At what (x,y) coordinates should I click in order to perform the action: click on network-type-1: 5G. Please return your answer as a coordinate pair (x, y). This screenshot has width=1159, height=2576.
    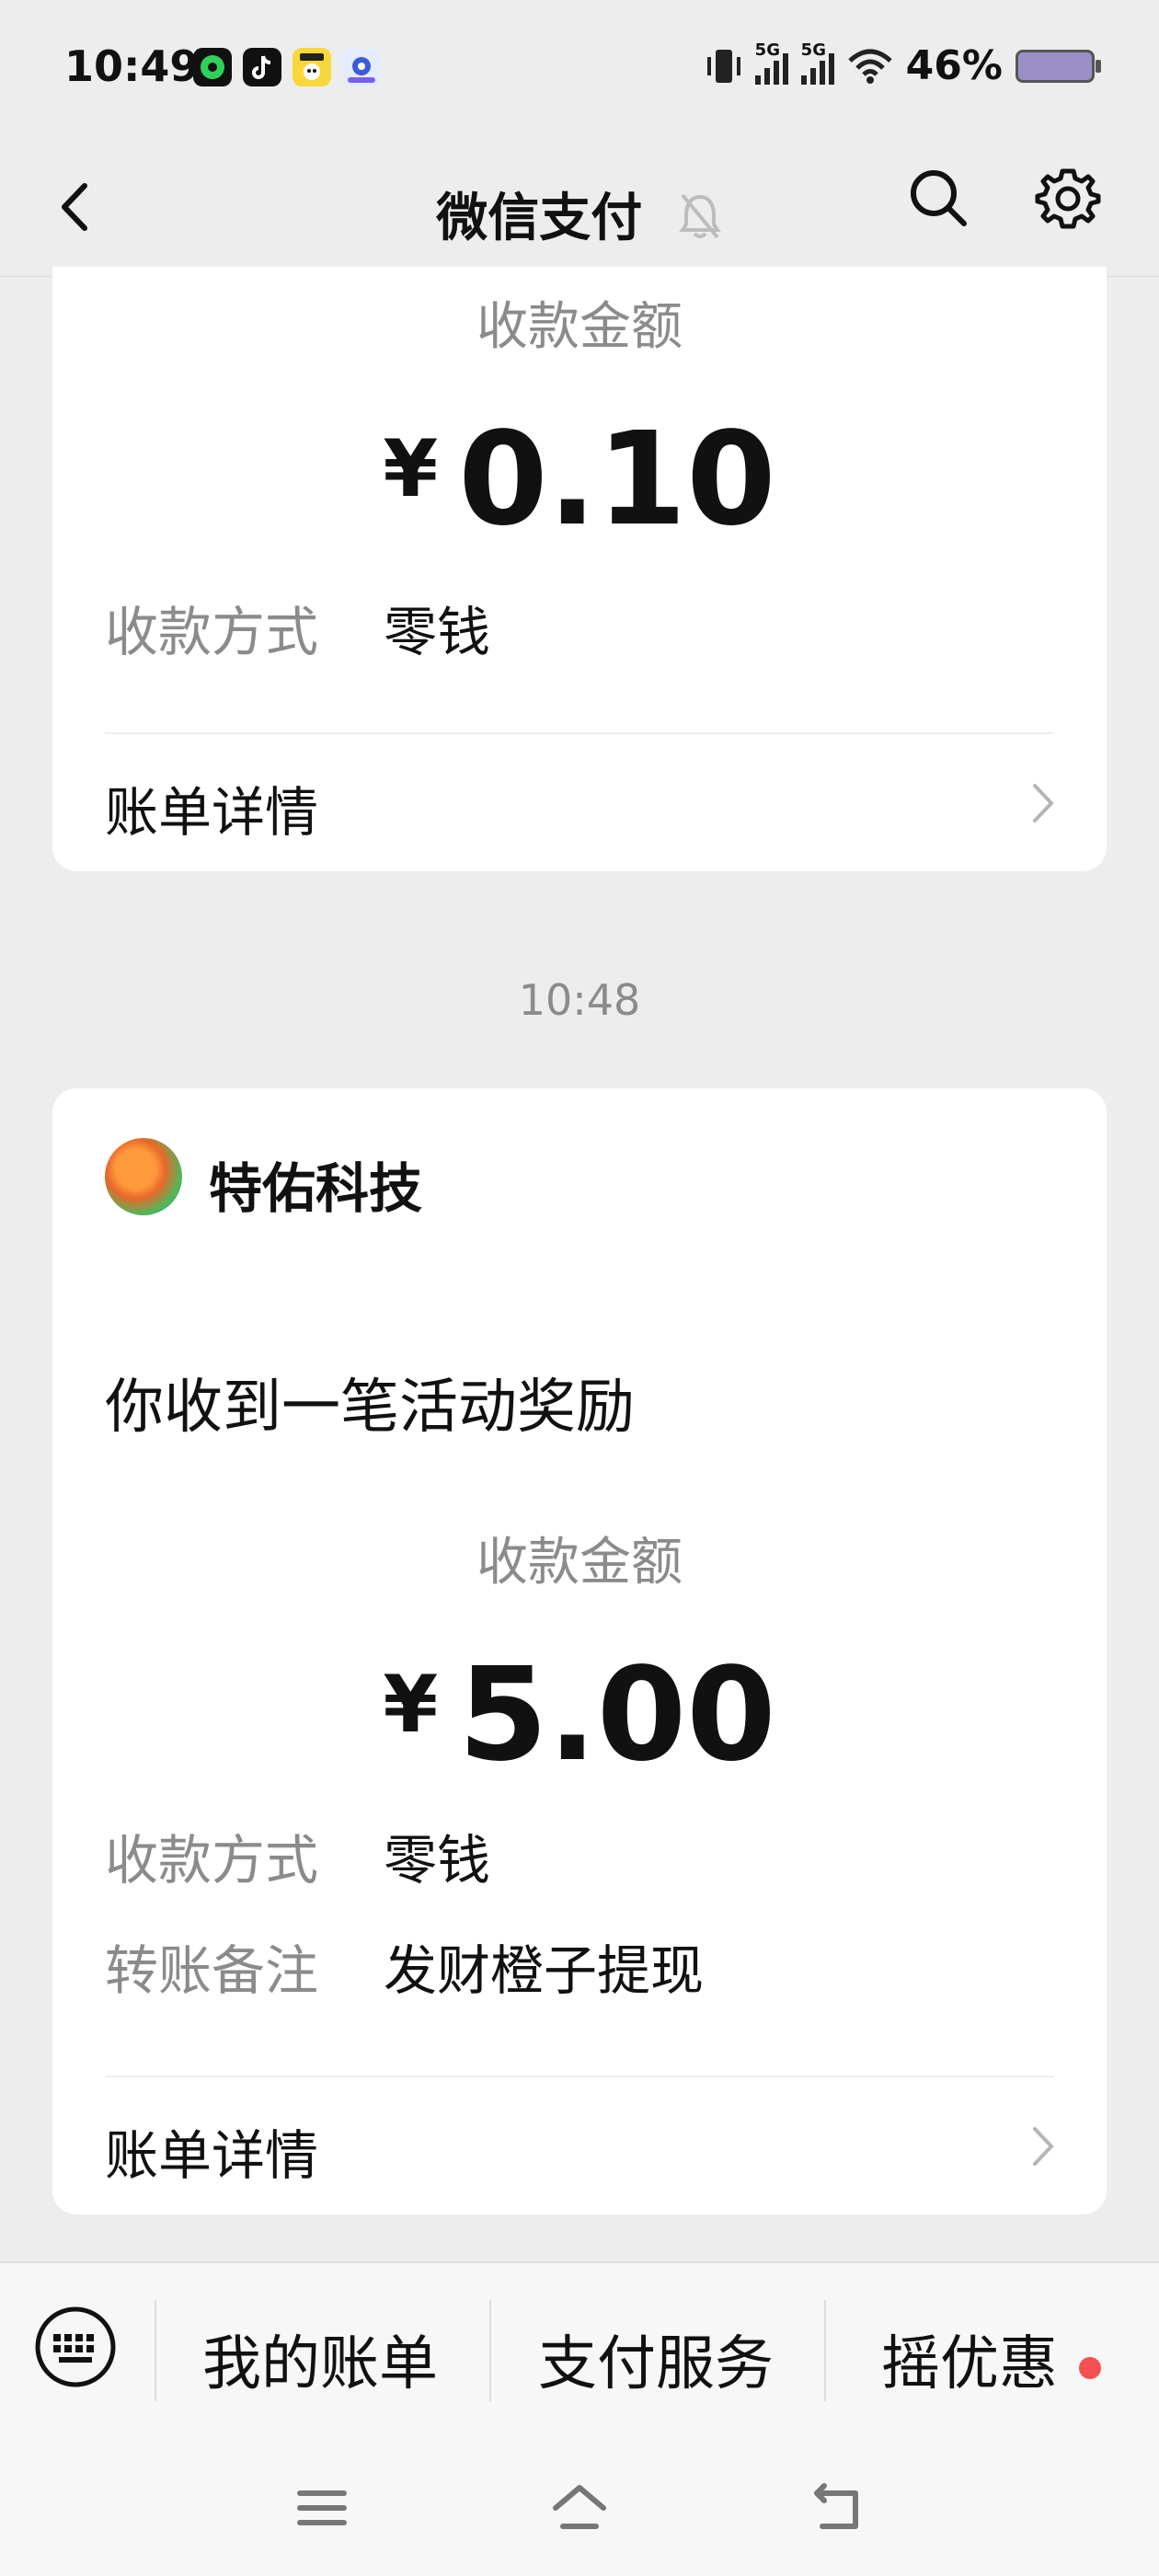
    Looking at the image, I should click on (767, 50).